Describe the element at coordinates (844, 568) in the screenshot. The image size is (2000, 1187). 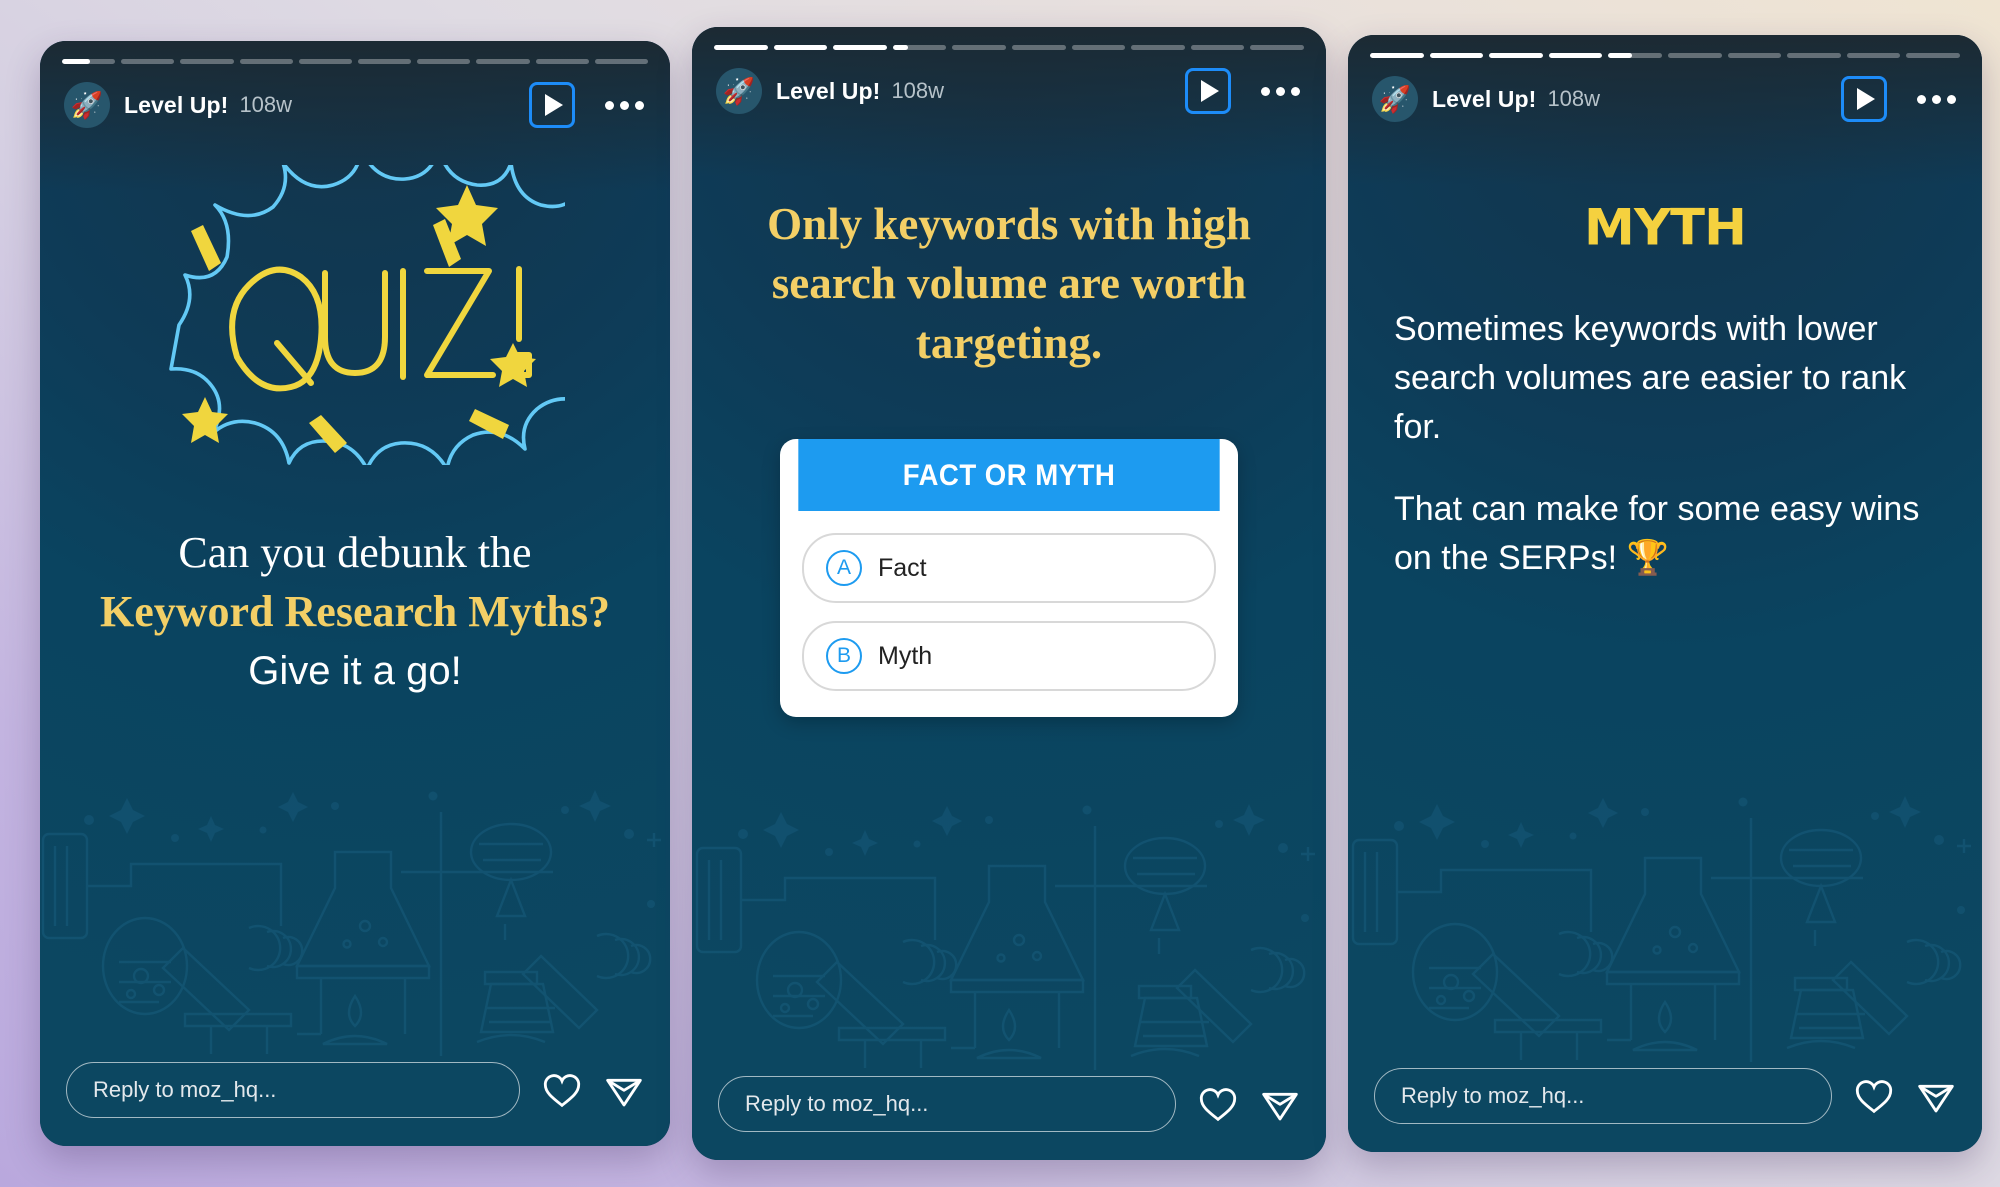
I see `option-letter-a: A` at that location.